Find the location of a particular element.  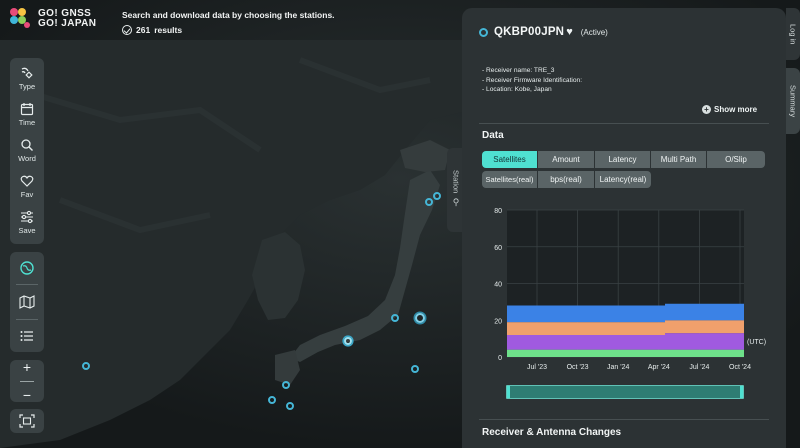

view-toolbar is located at coordinates (27, 302).